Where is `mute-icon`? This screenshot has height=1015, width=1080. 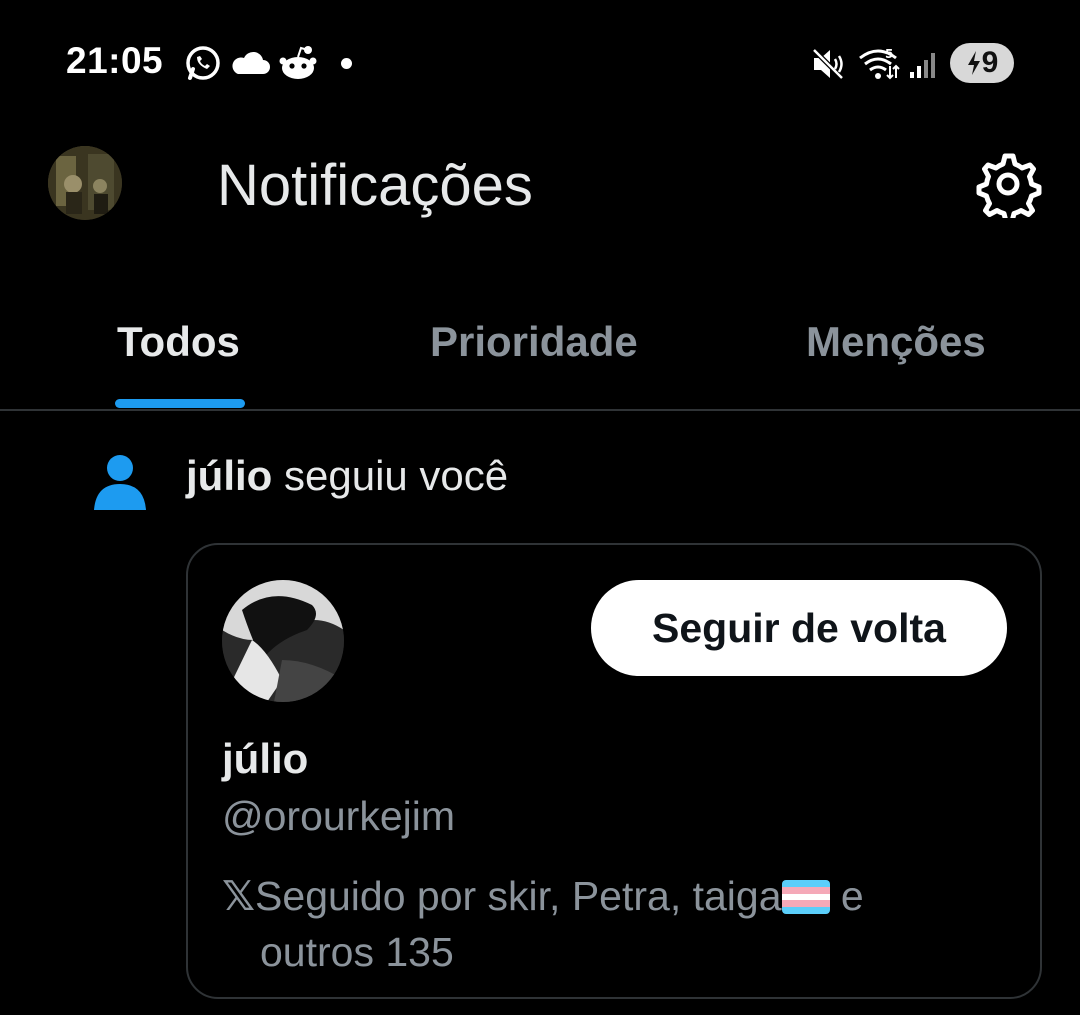
mute-icon is located at coordinates (828, 64).